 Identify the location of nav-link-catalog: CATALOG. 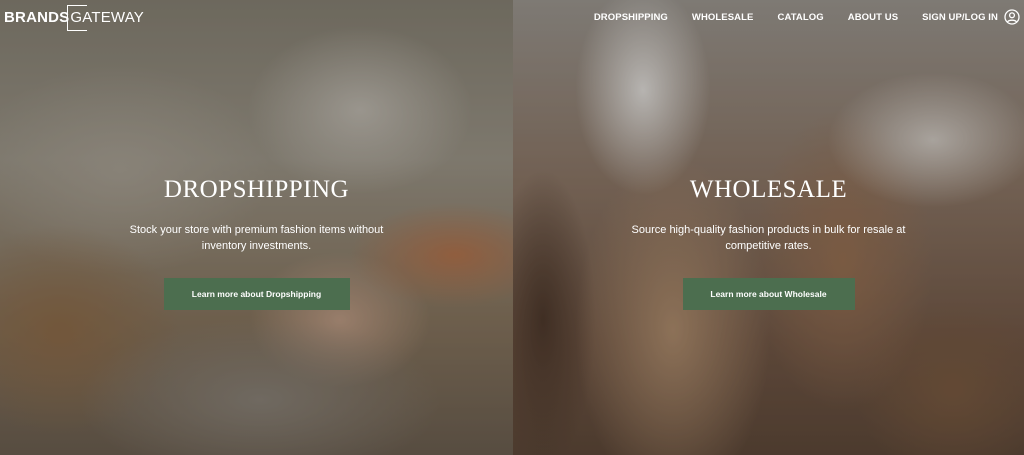
(800, 17).